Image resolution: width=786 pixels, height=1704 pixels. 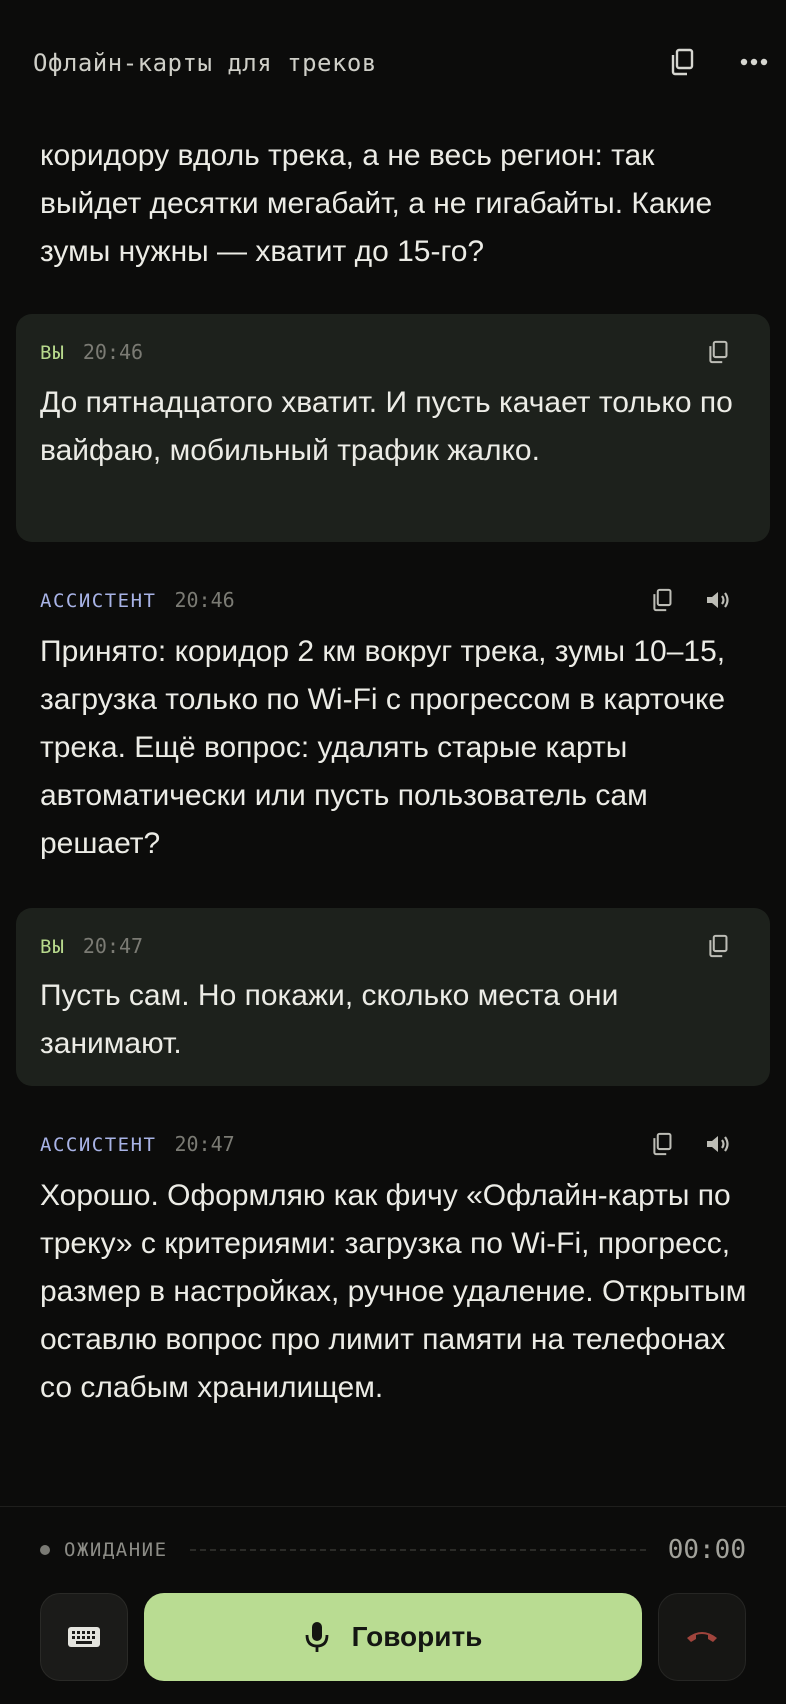 I want to click on status-dot-icon, so click(x=45, y=1550).